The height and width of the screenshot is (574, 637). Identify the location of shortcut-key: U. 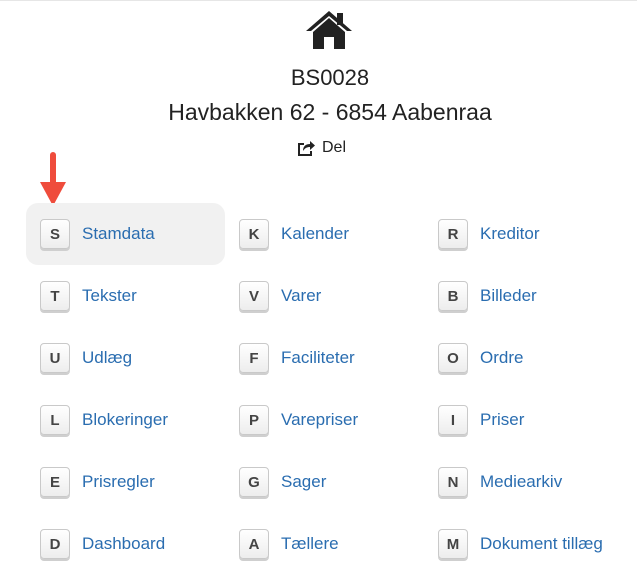
(55, 358).